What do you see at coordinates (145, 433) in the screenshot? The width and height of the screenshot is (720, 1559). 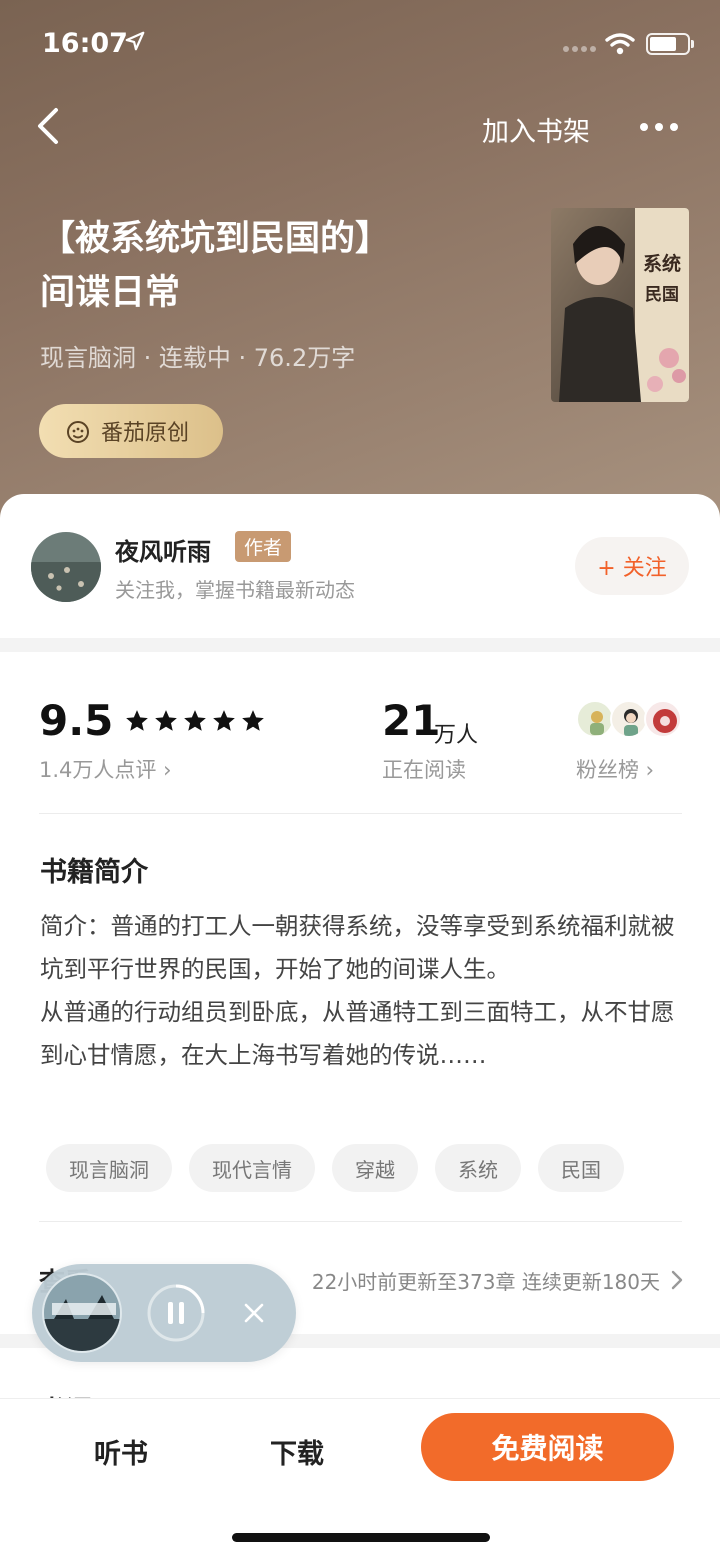 I see `original-badge-label: 番茄原创` at bounding box center [145, 433].